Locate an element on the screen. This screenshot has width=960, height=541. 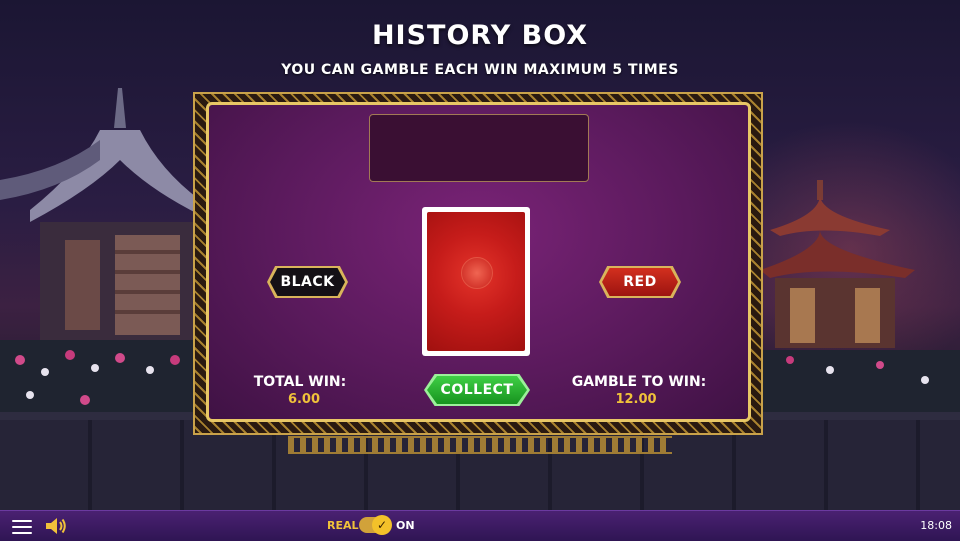
history-box is located at coordinates (479, 148).